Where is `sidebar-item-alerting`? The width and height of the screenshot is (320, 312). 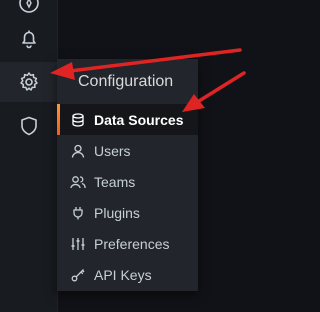 sidebar-item-alerting is located at coordinates (28, 39).